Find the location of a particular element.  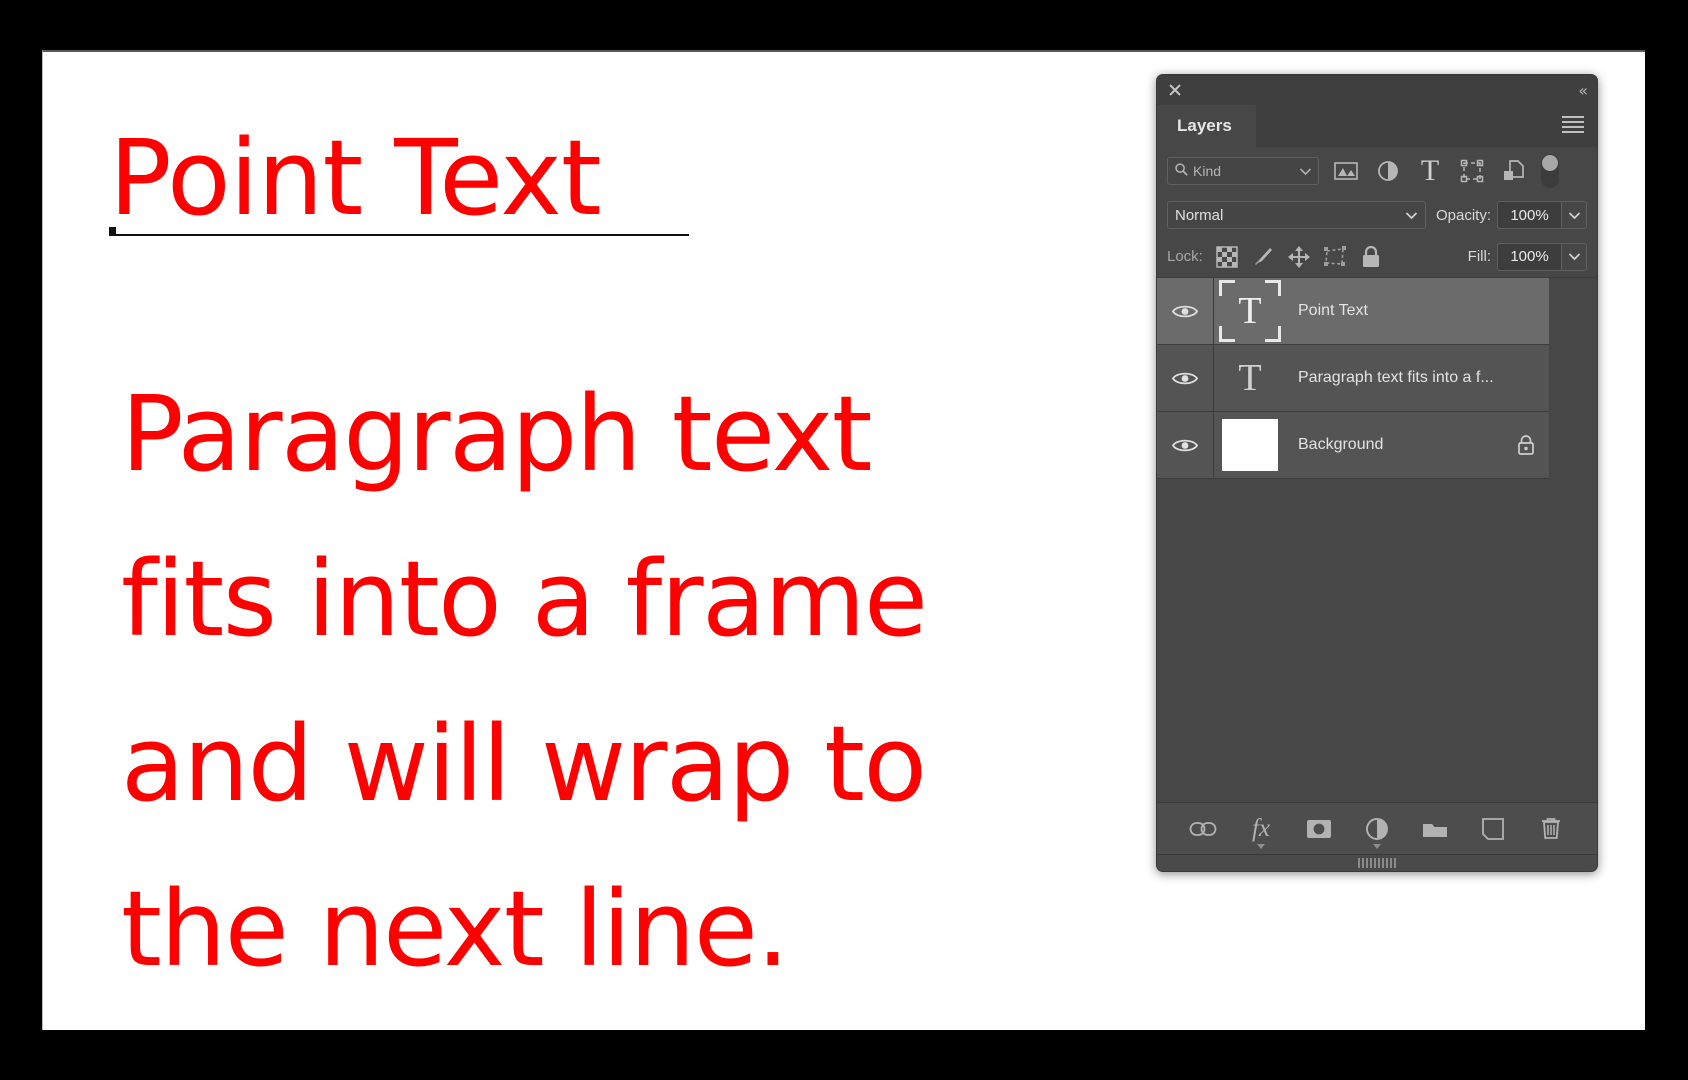

folder-icon is located at coordinates (1435, 830).